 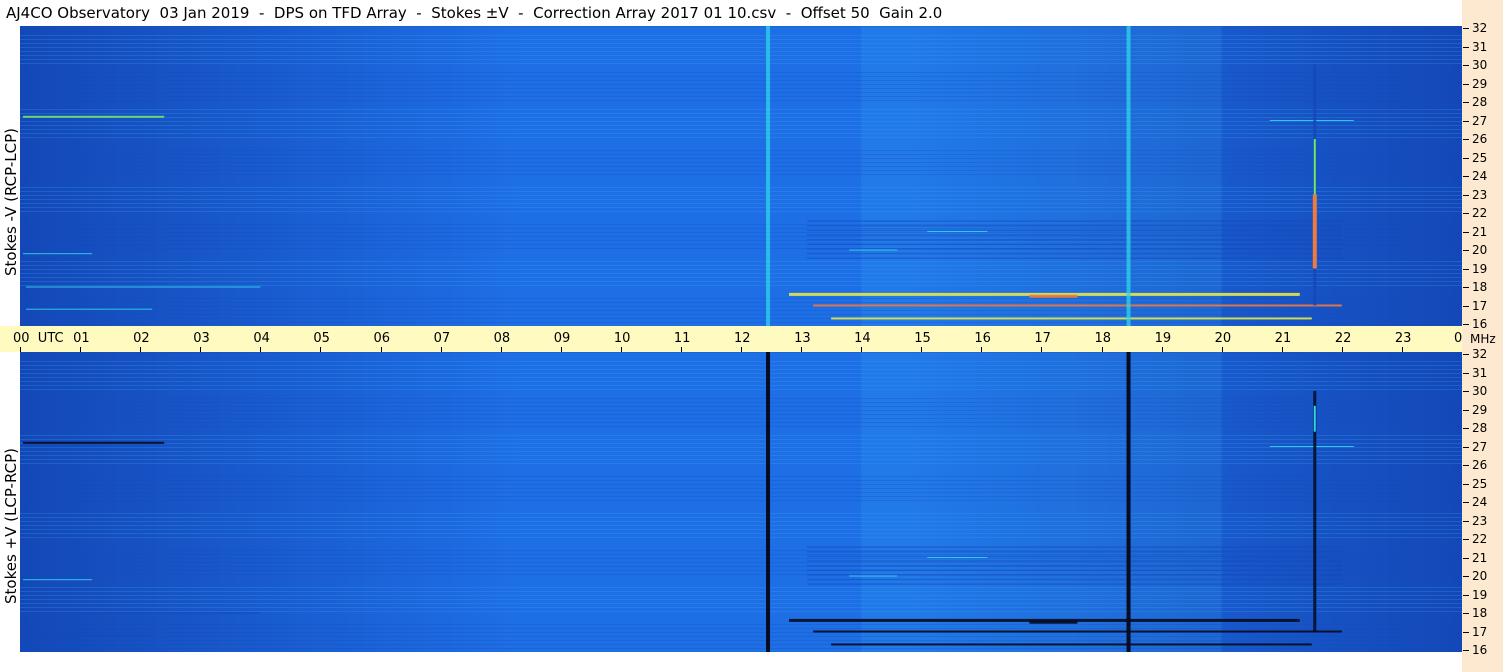 I want to click on mhz-tick-label: 22, so click(x=1480, y=539).